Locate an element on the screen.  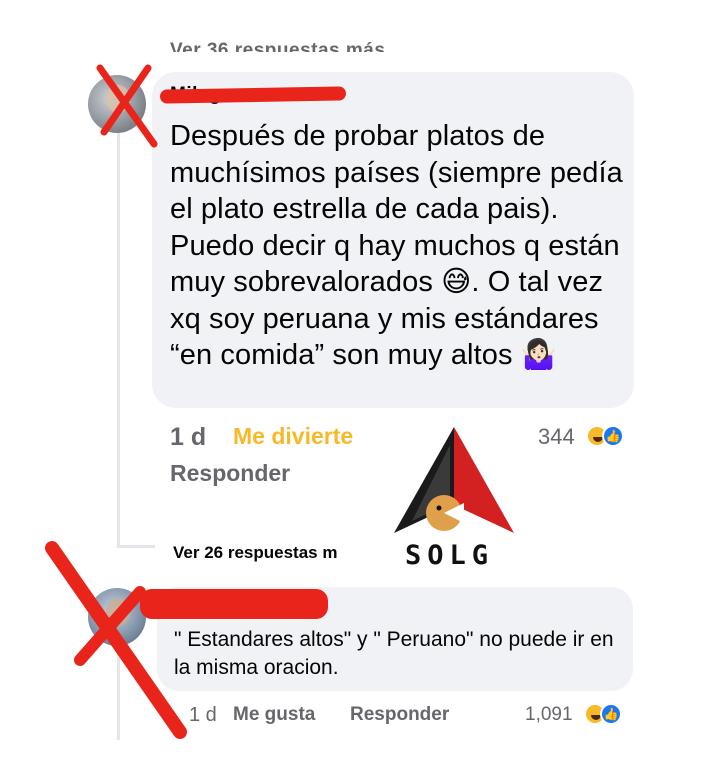
reaction-button: Me divierte is located at coordinates (293, 436).